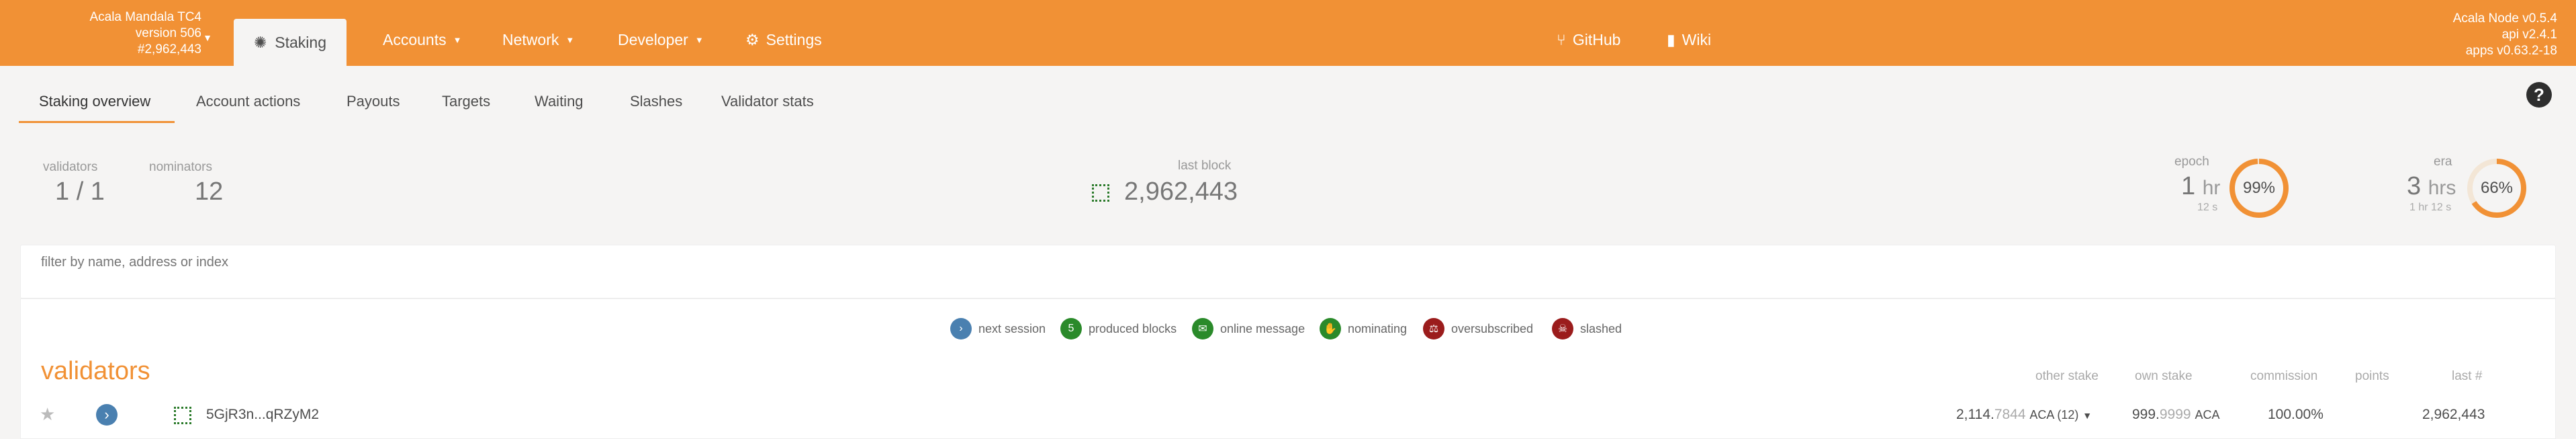  What do you see at coordinates (2467, 376) in the screenshot?
I see `column-last-block: last #` at bounding box center [2467, 376].